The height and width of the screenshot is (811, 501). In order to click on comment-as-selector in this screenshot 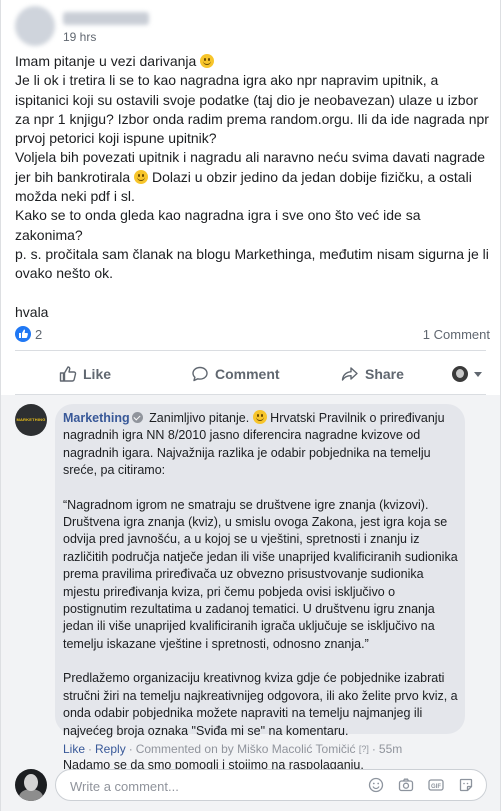, I will do `click(467, 374)`.